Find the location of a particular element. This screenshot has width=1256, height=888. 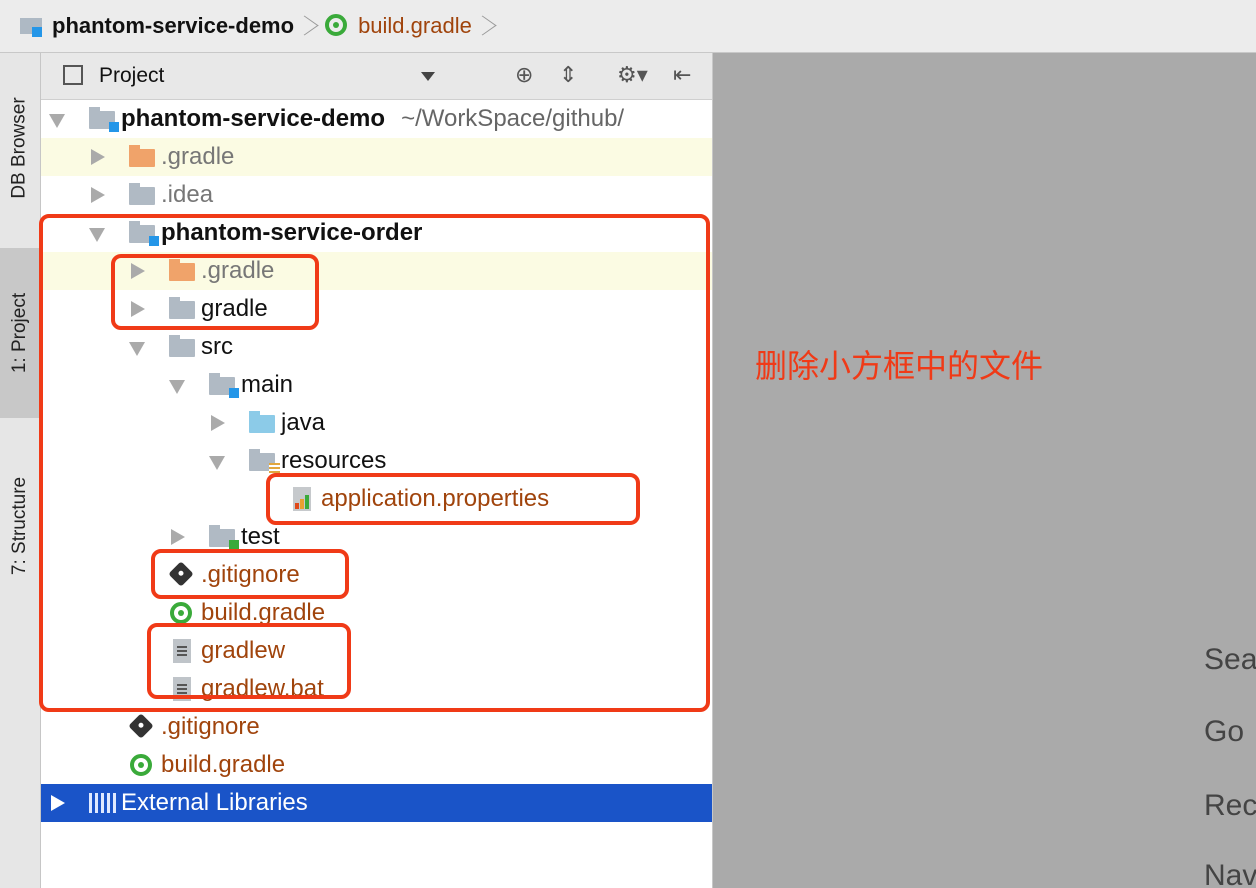

project-tab-label: 1: Project is located at coordinates (20, 333).